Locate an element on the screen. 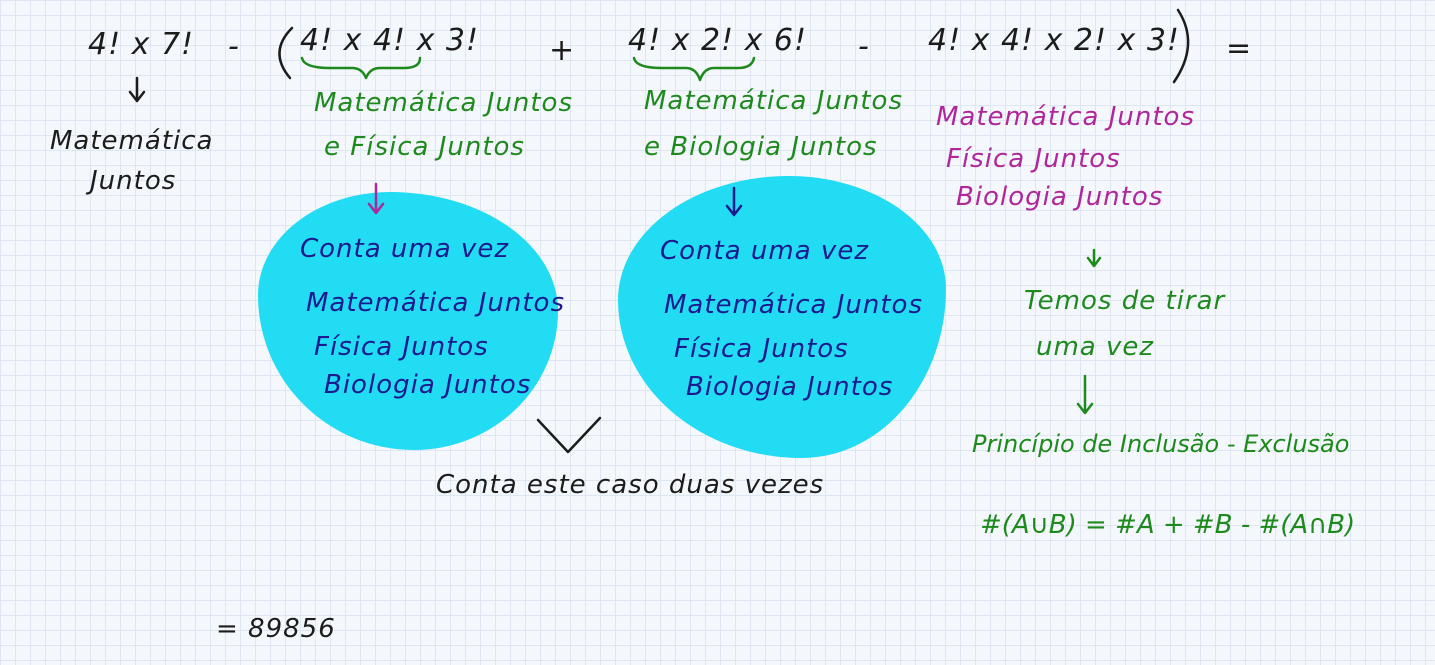 The height and width of the screenshot is (665, 1435). box2-line3: Física Juntos is located at coordinates (761, 349).